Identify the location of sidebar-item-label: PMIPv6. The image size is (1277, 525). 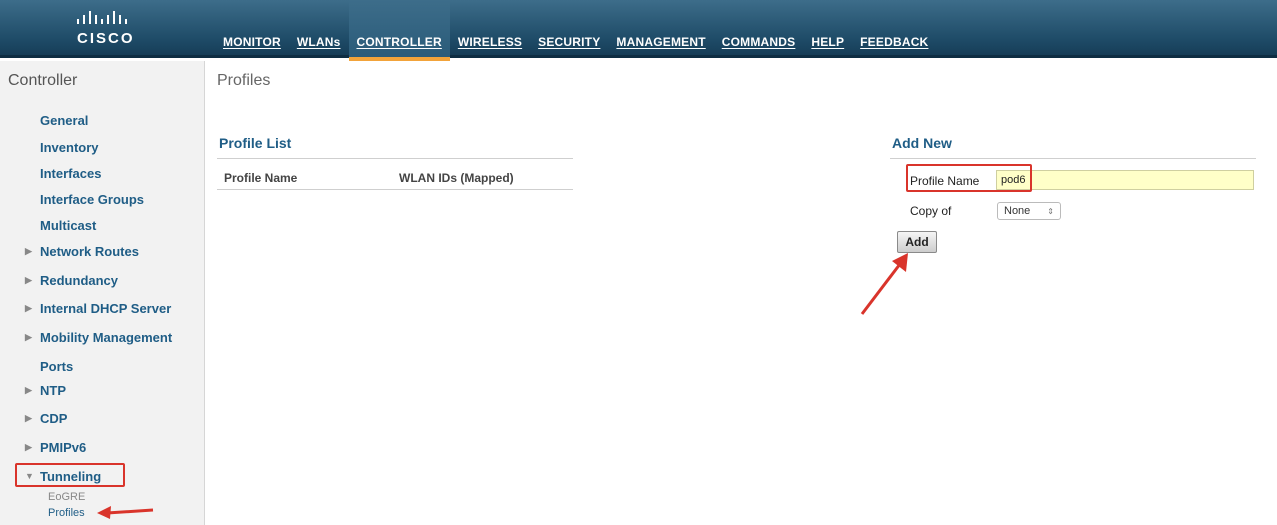
(63, 447).